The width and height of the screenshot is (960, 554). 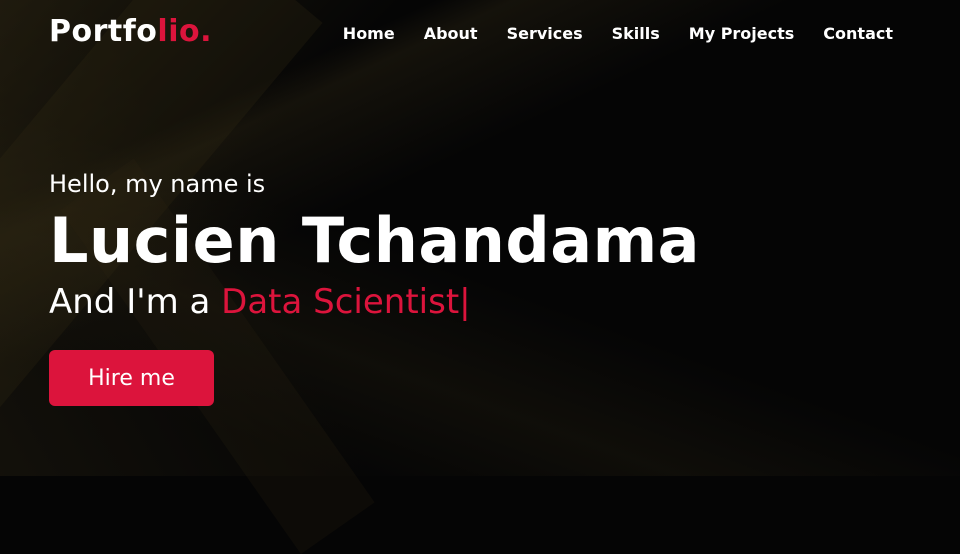 I want to click on hero-name: Lucien Tchandama, so click(x=375, y=240).